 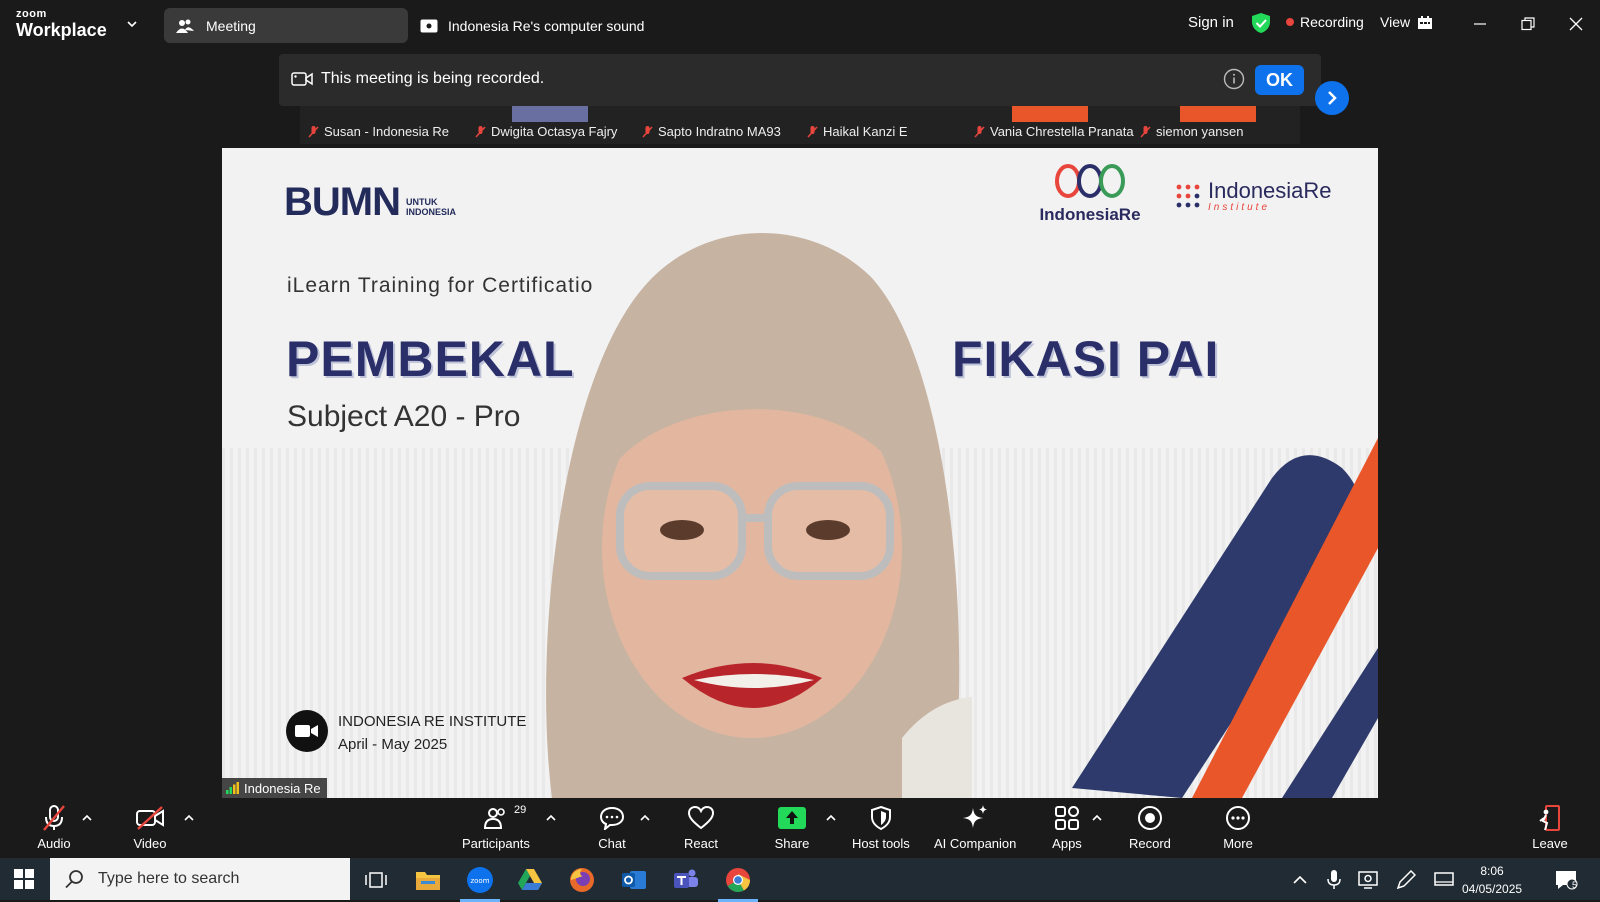 What do you see at coordinates (520, 810) in the screenshot?
I see `participants-count: 29` at bounding box center [520, 810].